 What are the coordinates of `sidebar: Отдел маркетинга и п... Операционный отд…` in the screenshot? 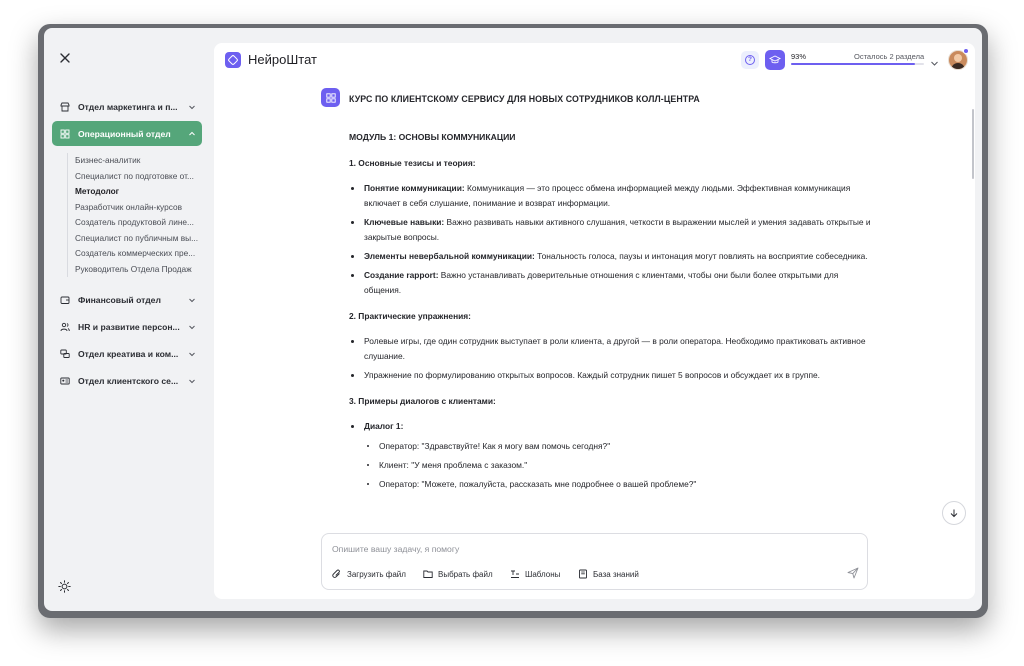 It's located at (128, 319).